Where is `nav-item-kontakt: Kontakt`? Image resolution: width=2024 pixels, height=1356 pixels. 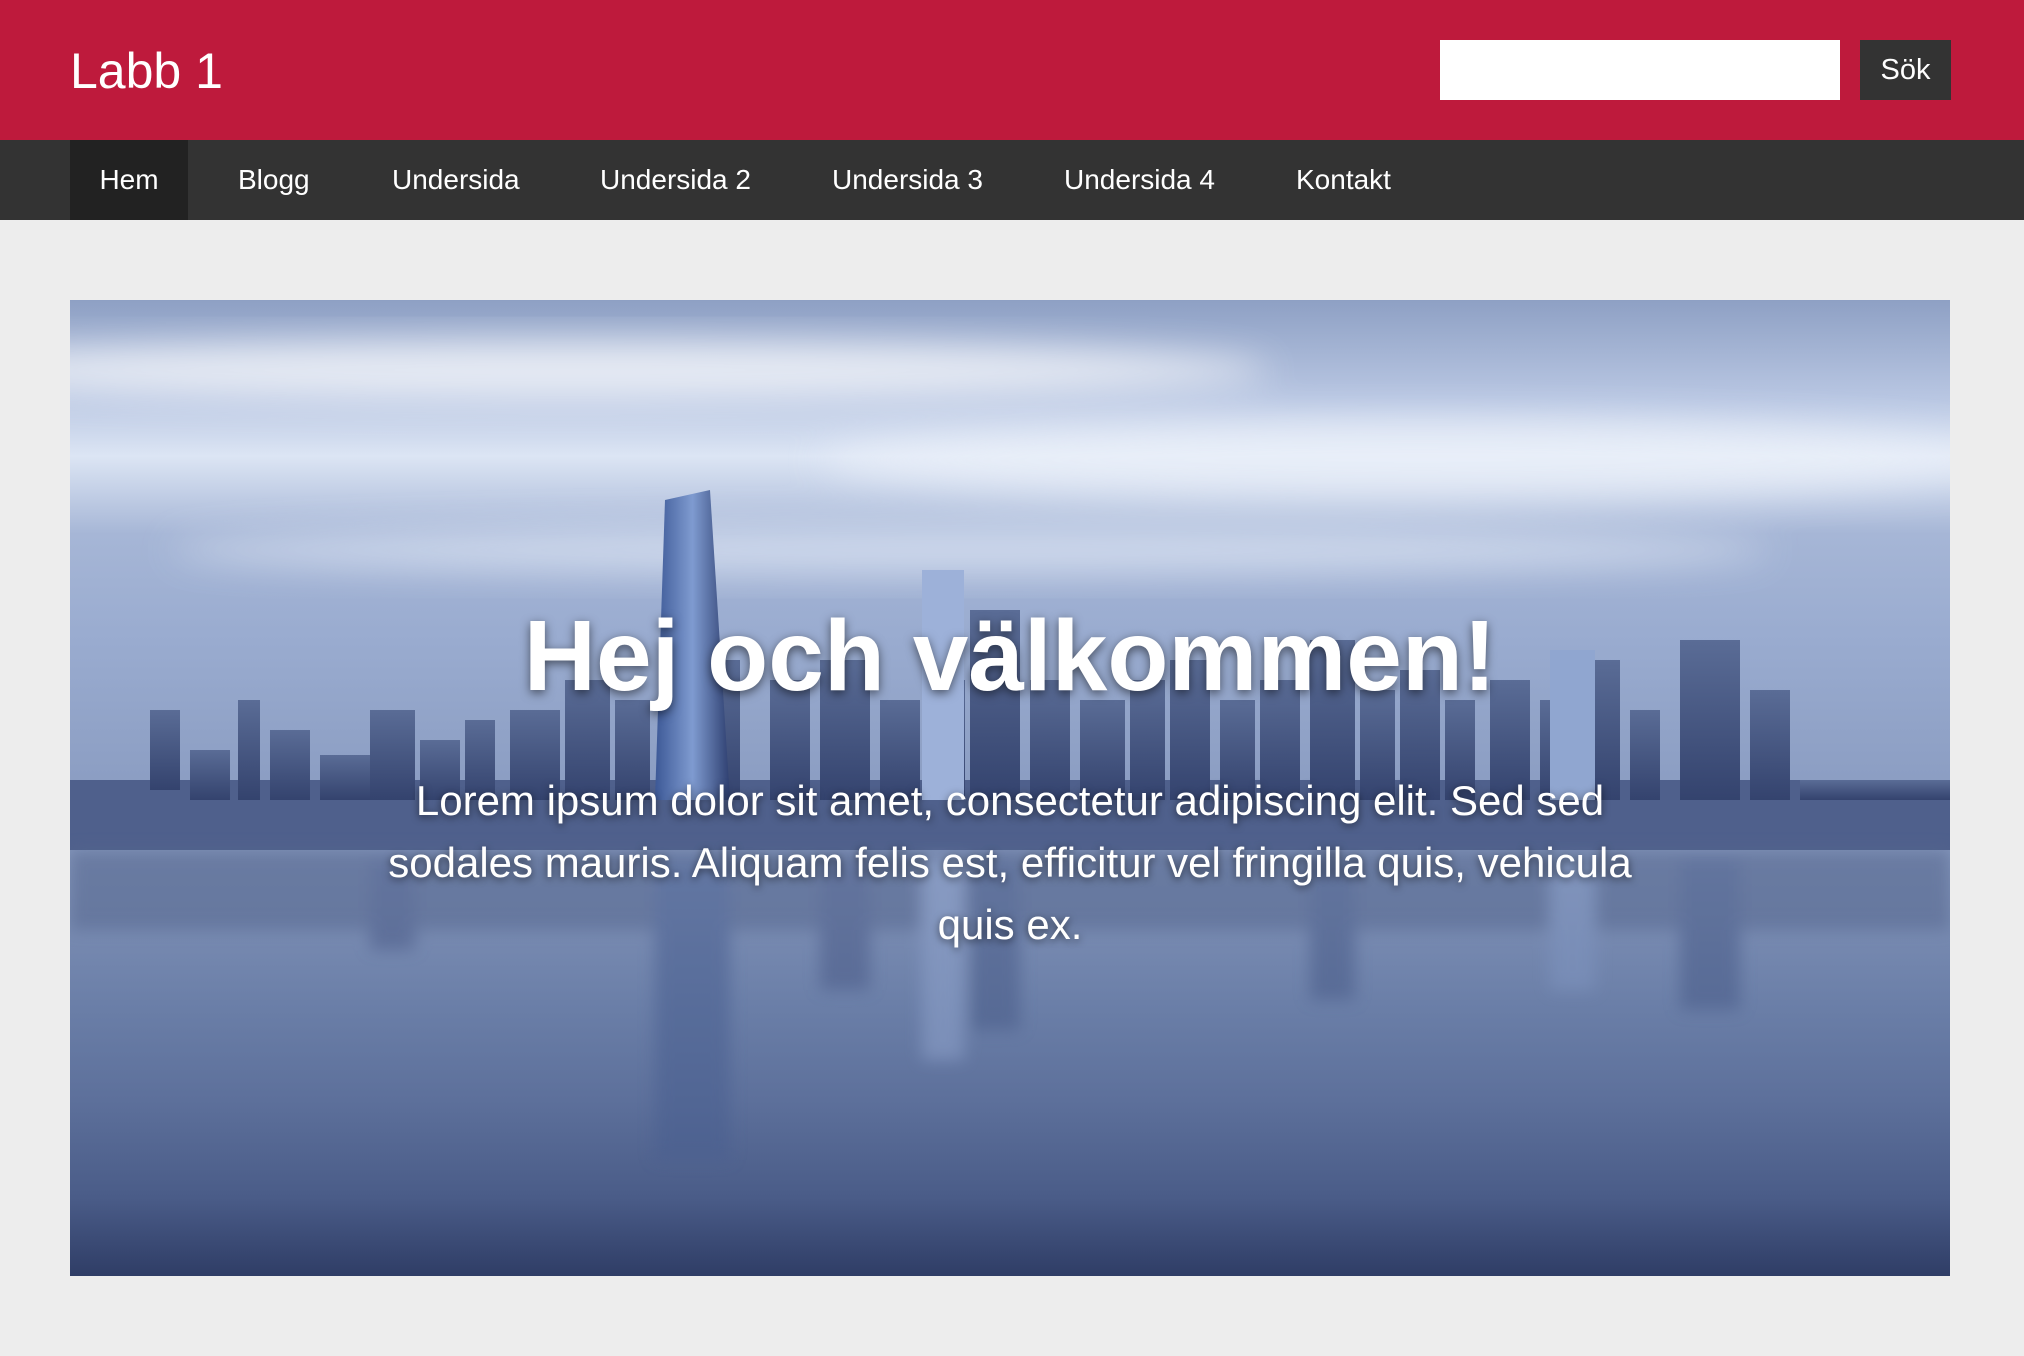 nav-item-kontakt: Kontakt is located at coordinates (1343, 180).